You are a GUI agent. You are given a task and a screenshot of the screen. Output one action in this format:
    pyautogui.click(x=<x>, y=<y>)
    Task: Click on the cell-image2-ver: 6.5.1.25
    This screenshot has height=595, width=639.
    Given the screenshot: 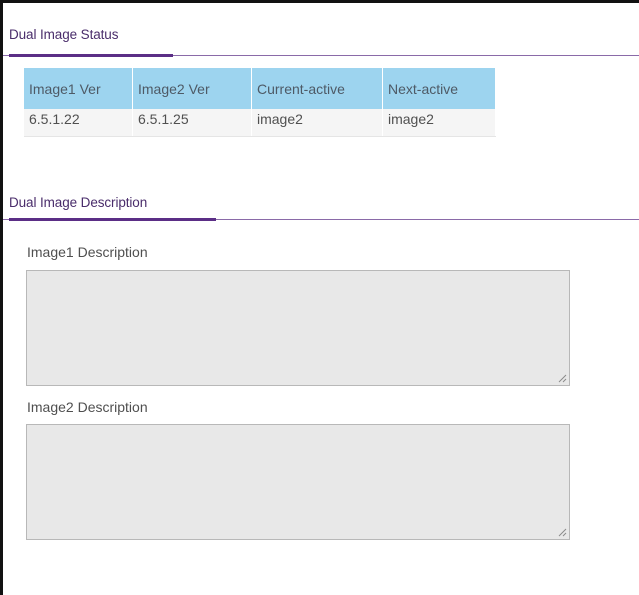 What is the action you would take?
    pyautogui.click(x=192, y=123)
    